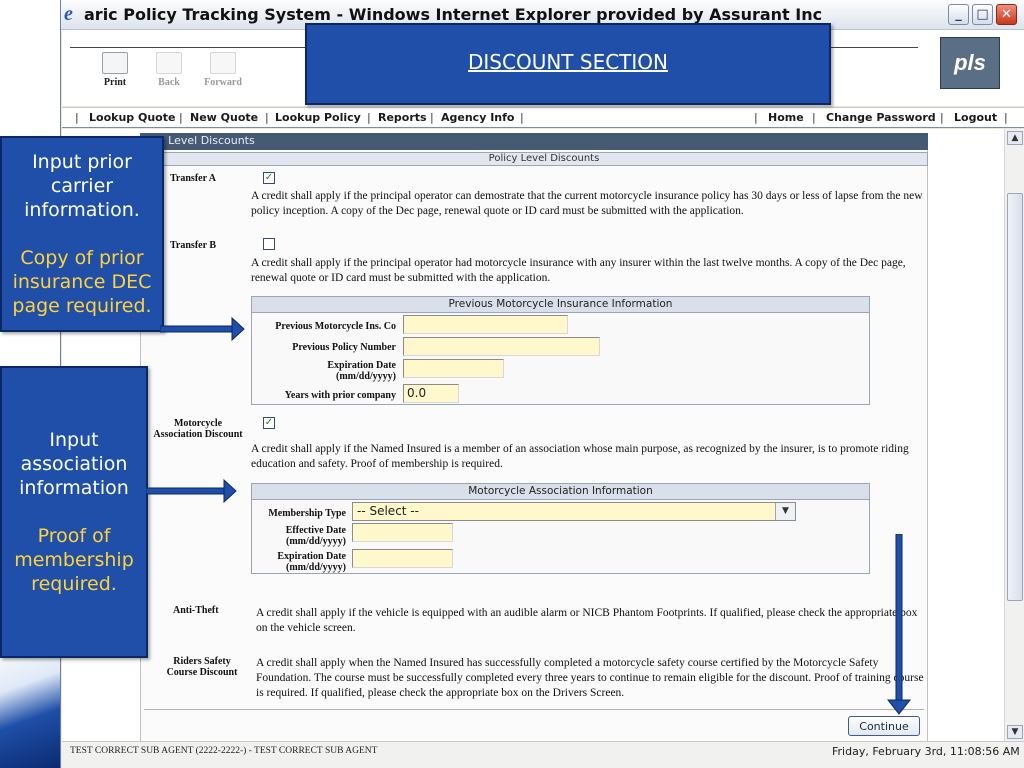  What do you see at coordinates (224, 117) in the screenshot?
I see `menu-new-quote: New Quote` at bounding box center [224, 117].